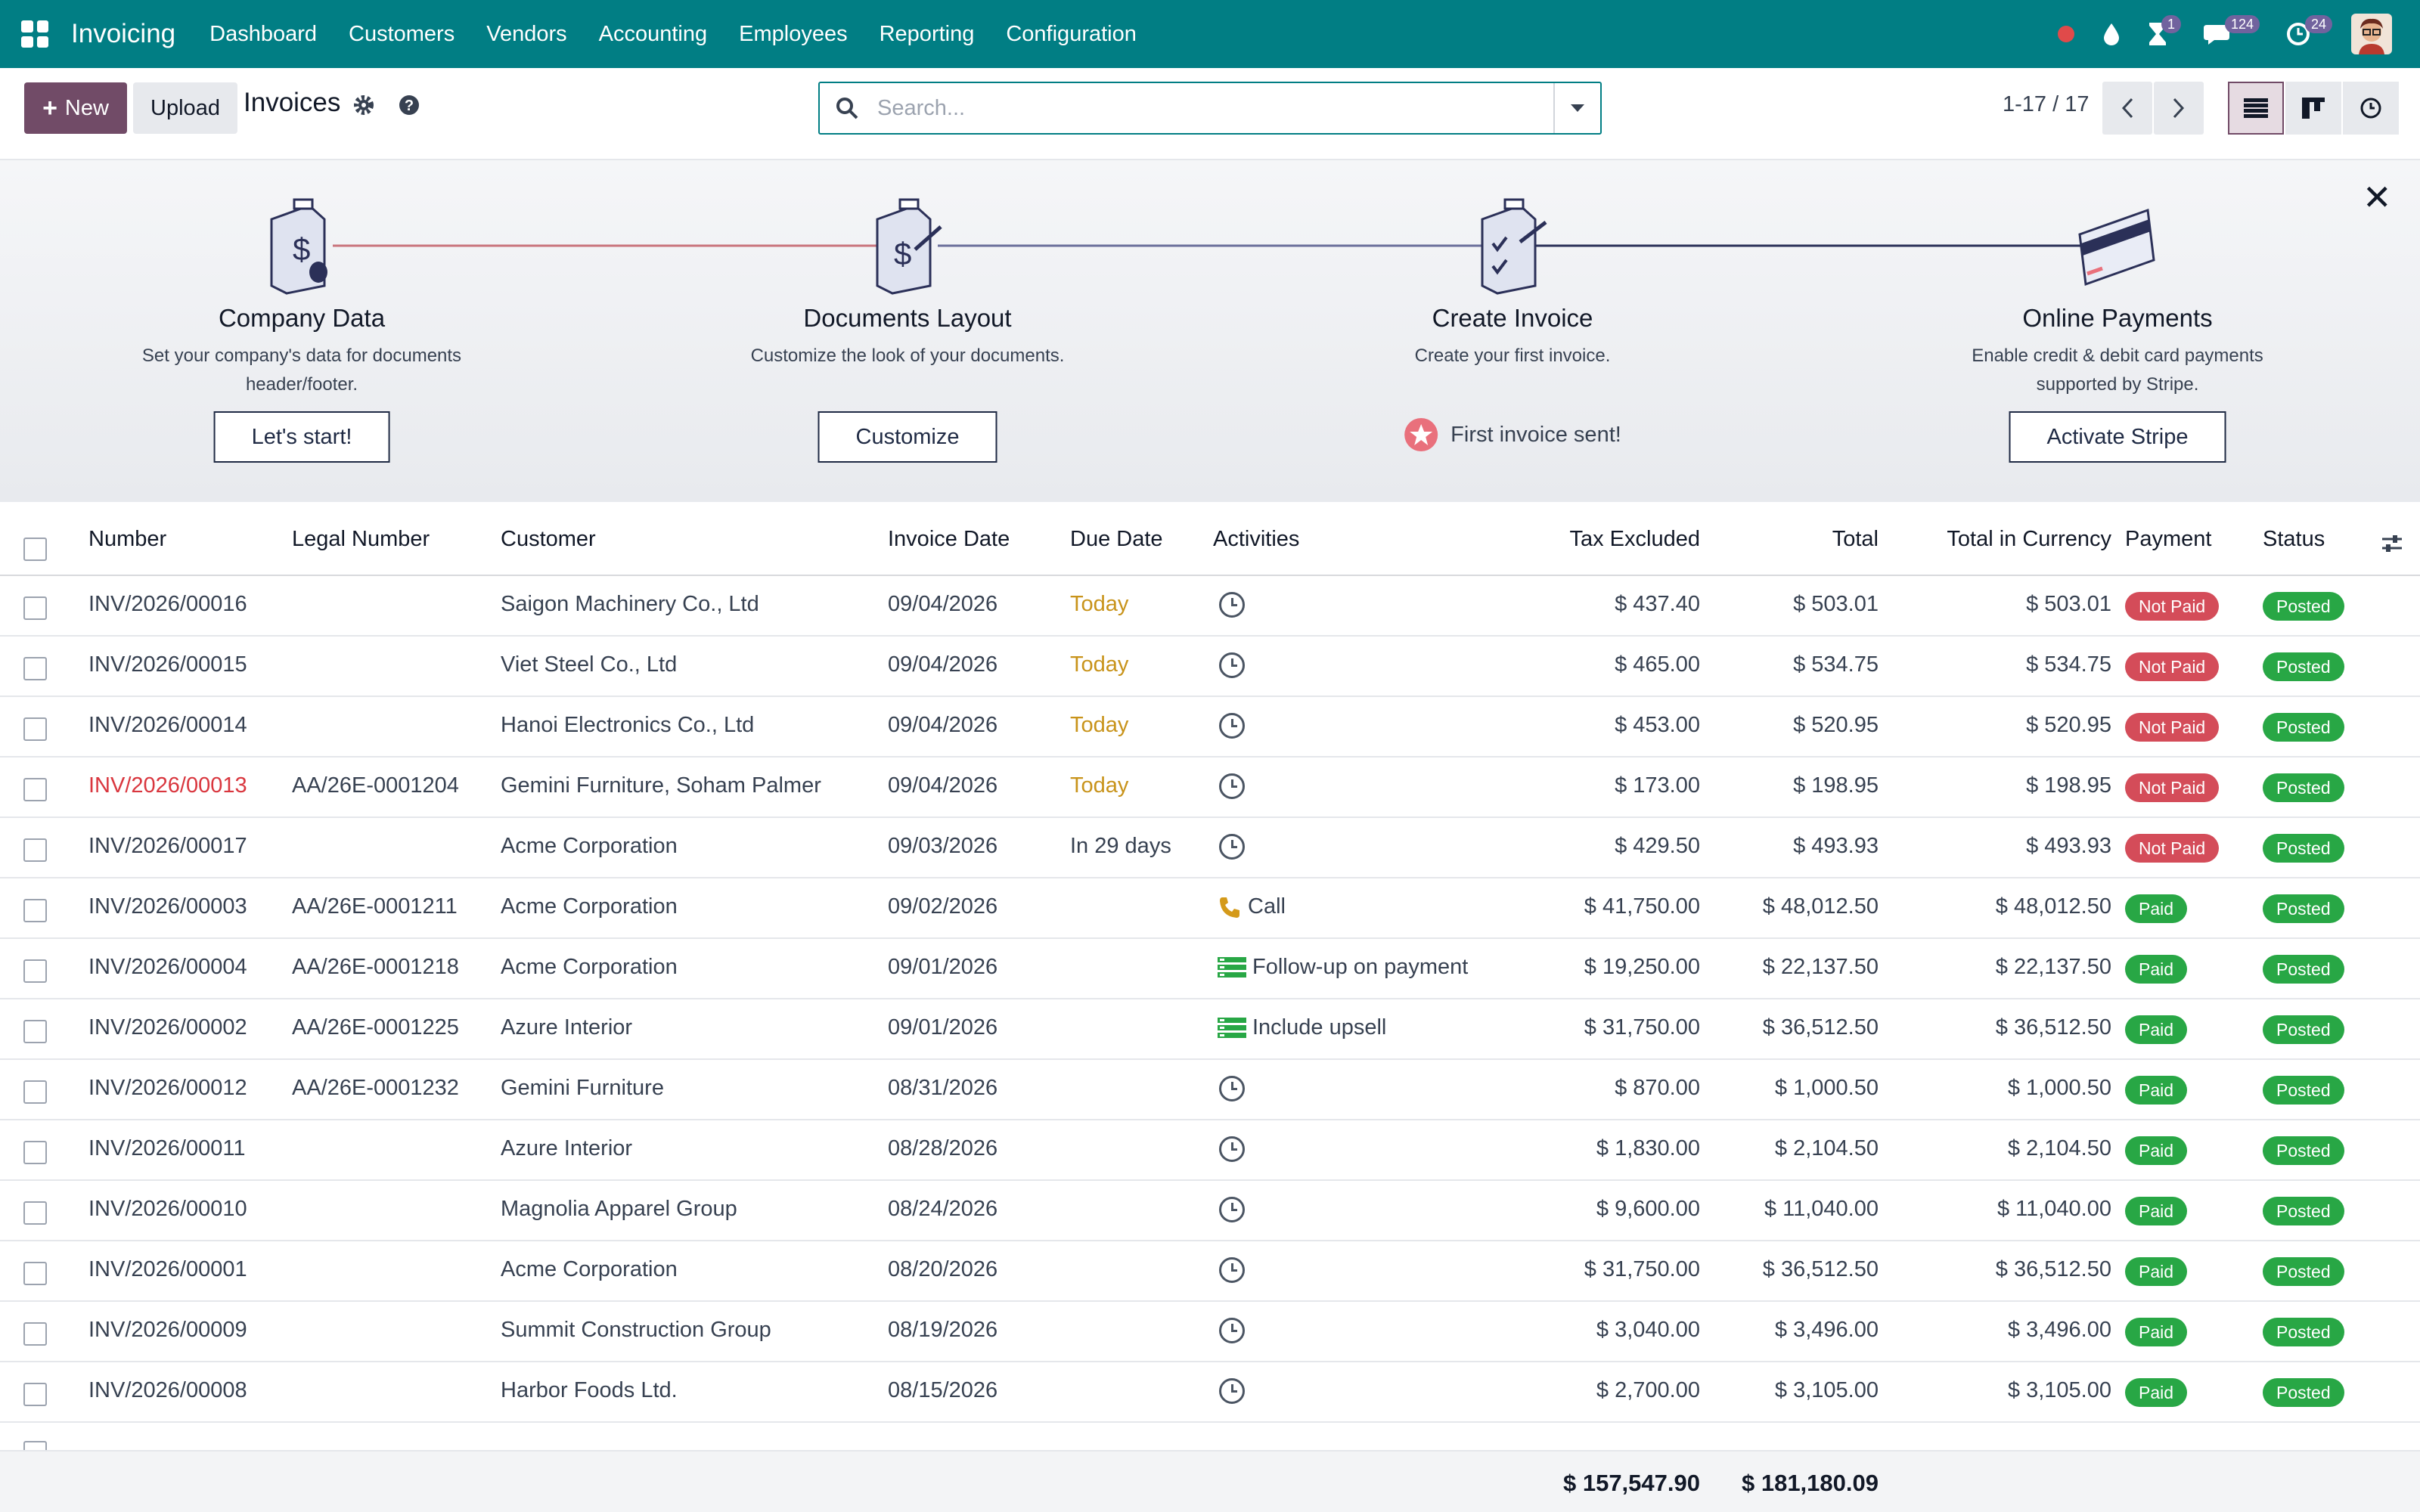 The image size is (2420, 1512). I want to click on app-grid-icon, so click(34, 34).